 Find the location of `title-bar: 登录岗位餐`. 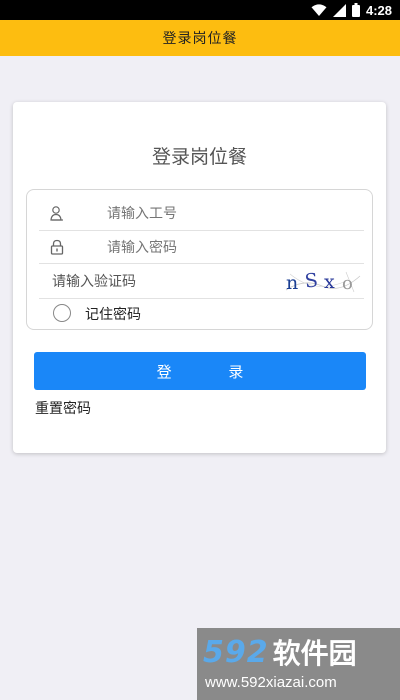

title-bar: 登录岗位餐 is located at coordinates (200, 38).